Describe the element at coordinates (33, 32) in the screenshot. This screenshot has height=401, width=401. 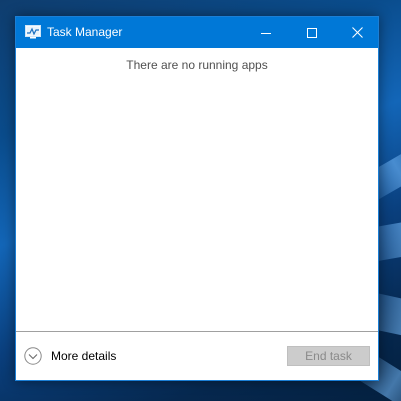
I see `task-manager-icon` at that location.